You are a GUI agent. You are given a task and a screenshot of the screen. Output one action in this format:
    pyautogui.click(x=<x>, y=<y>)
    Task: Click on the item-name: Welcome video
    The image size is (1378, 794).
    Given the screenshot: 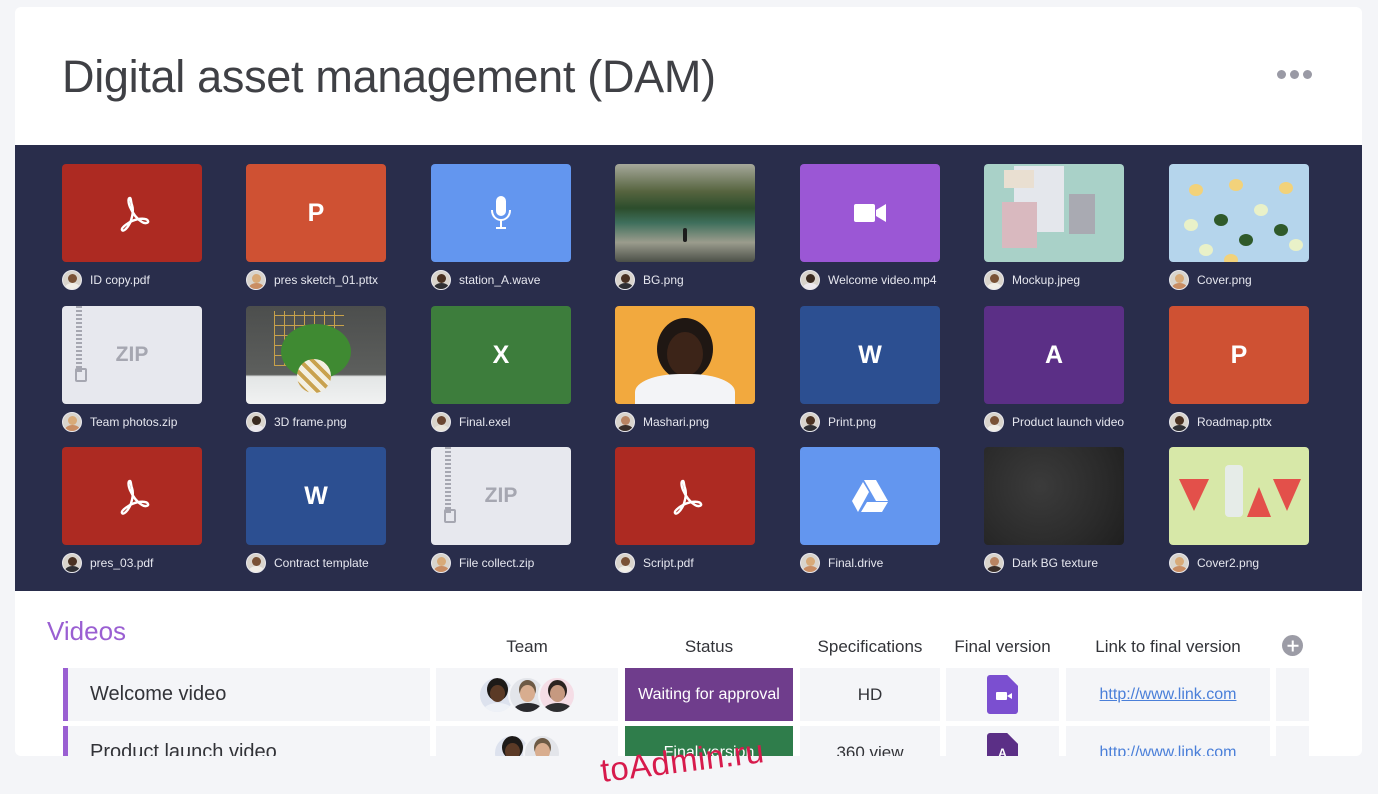 What is the action you would take?
    pyautogui.click(x=246, y=694)
    